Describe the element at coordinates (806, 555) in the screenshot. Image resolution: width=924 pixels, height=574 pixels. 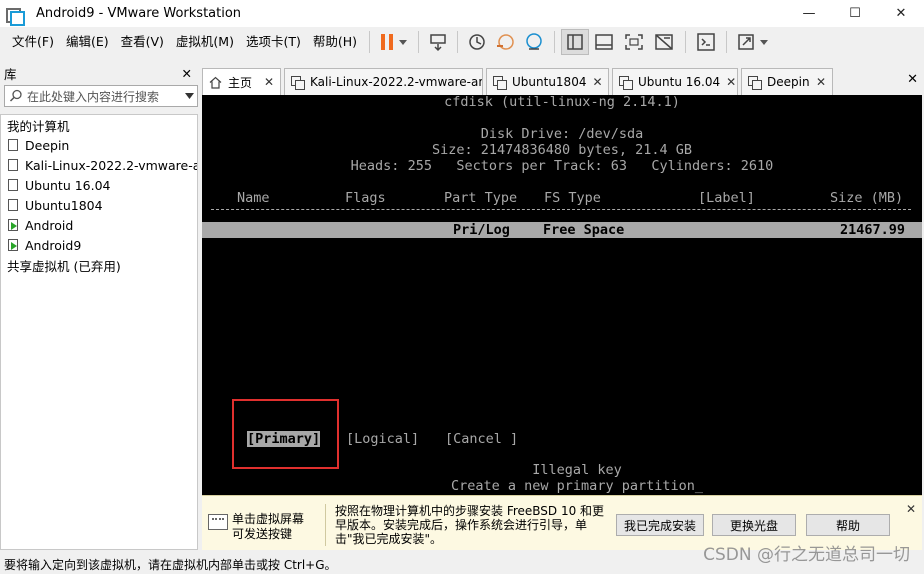
I see `watermark: CSDN @行之无道总司一切` at that location.